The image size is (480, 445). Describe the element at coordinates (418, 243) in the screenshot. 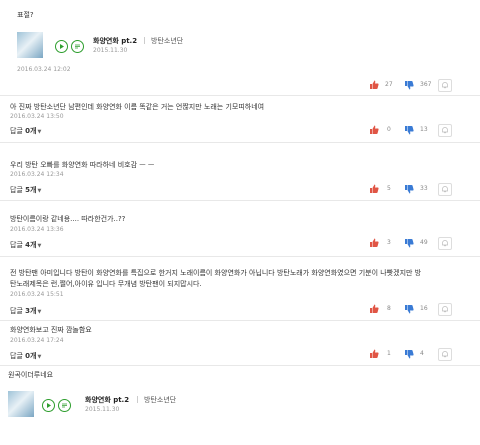

I see `vote-bar: 3 49` at that location.